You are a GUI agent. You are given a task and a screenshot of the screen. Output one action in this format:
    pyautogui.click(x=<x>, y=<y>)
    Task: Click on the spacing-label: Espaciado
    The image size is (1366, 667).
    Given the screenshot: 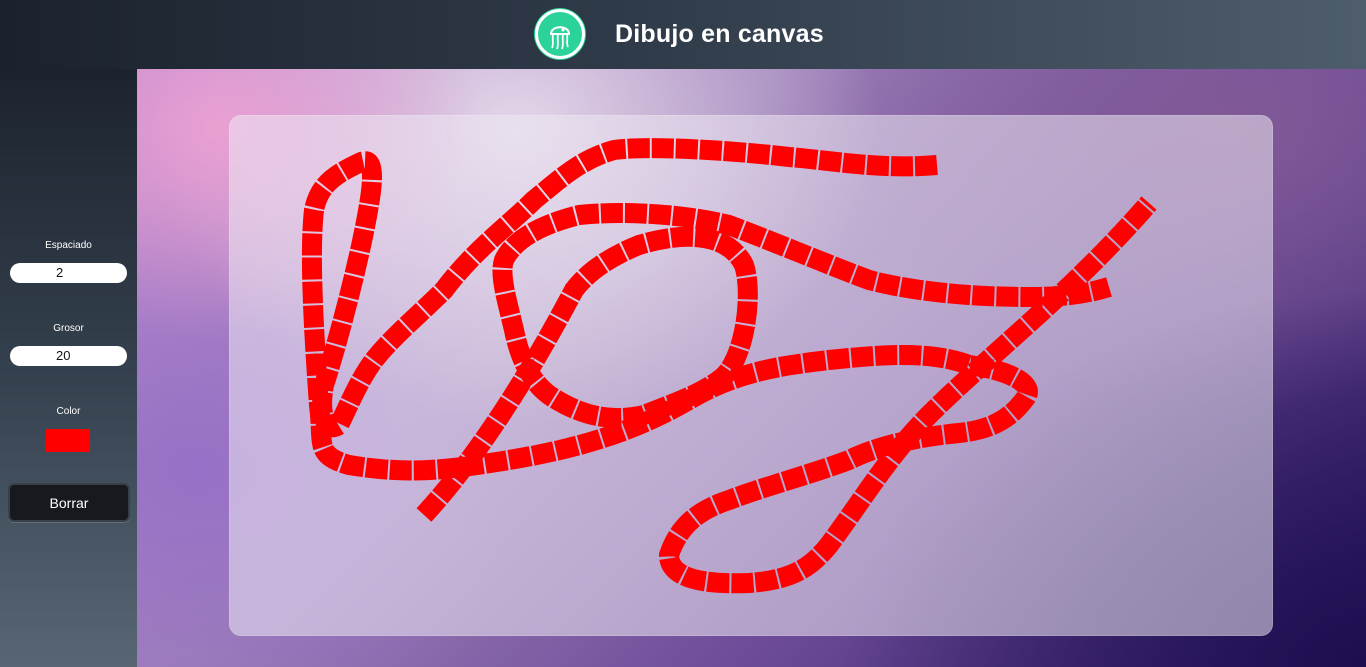 What is the action you would take?
    pyautogui.click(x=68, y=245)
    